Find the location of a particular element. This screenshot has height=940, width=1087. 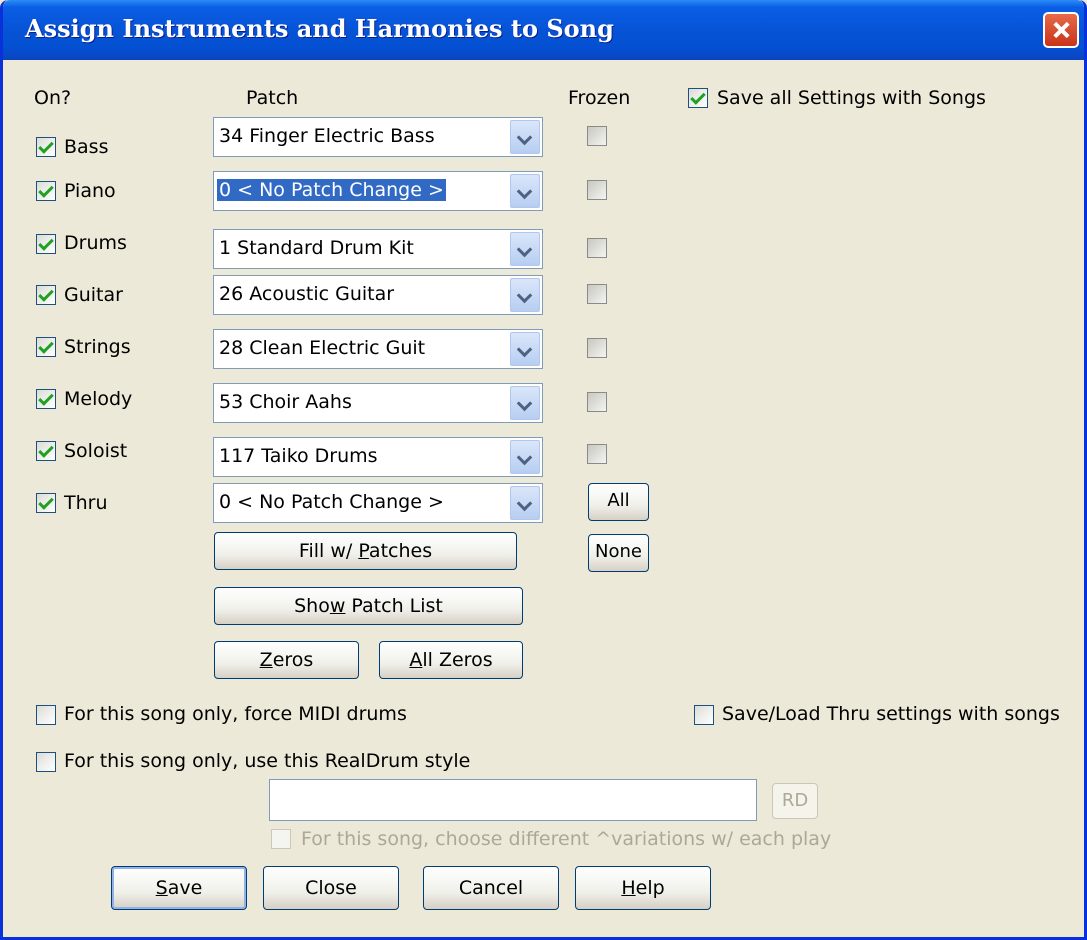

on-checkbox-piano is located at coordinates (46, 191).